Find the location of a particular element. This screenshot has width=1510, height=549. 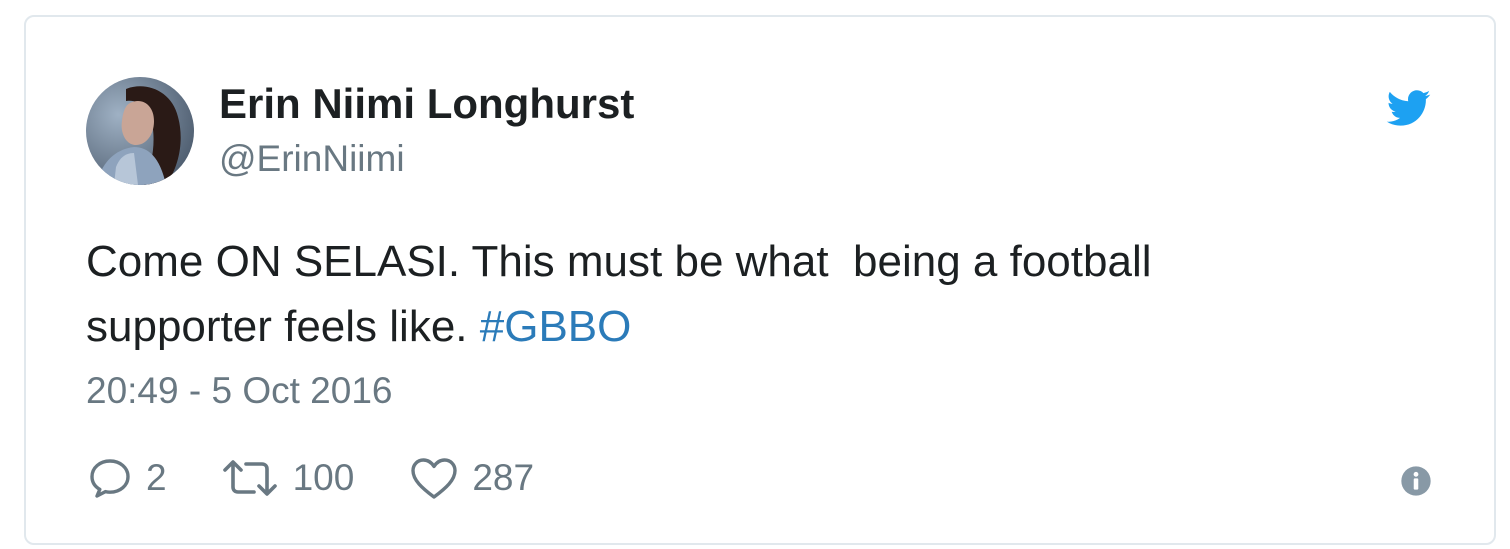

retweet-button: 100 is located at coordinates (287, 478).